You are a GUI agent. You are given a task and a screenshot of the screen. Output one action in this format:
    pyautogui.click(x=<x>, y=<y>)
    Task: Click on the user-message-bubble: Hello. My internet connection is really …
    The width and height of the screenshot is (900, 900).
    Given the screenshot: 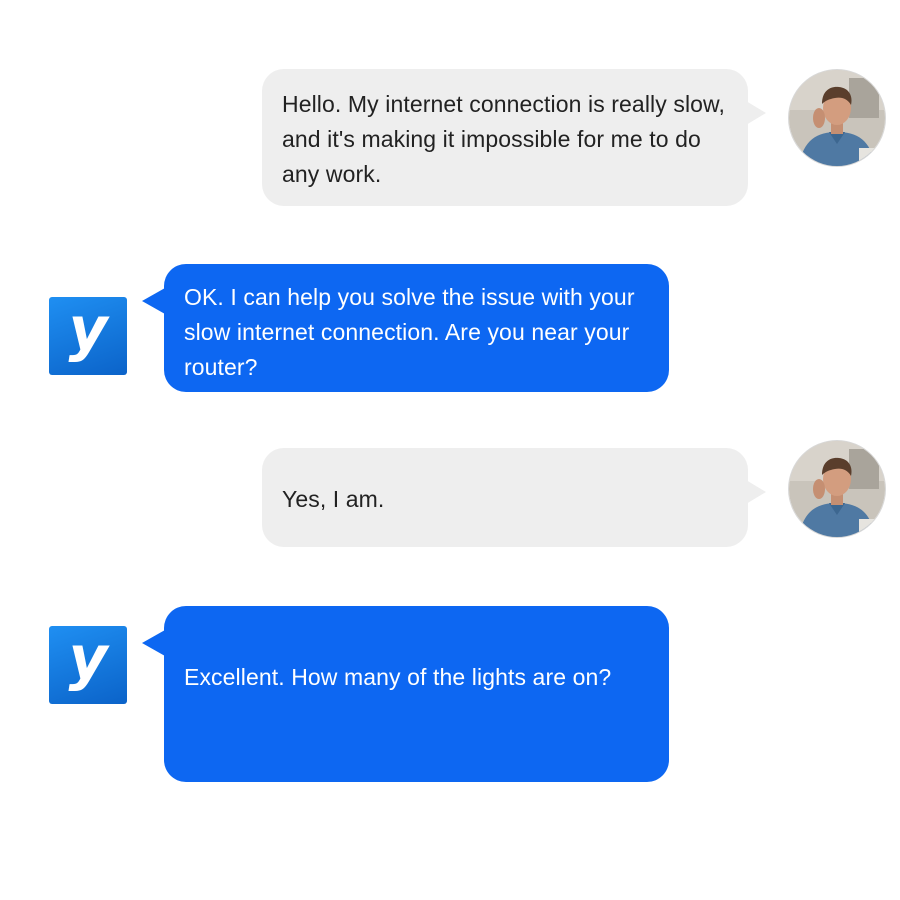 What is the action you would take?
    pyautogui.click(x=514, y=137)
    